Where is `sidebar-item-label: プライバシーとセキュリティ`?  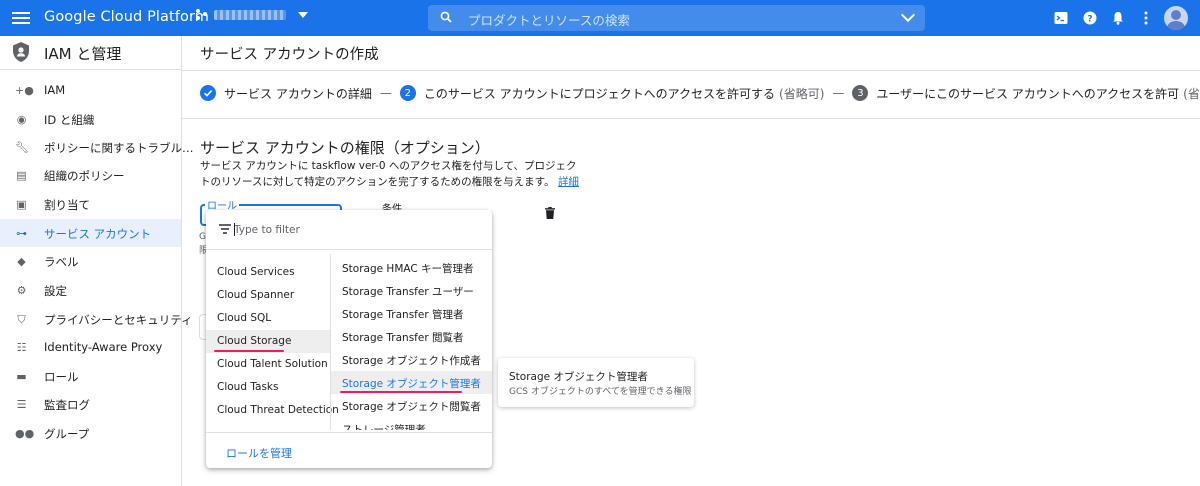
sidebar-item-label: プライバシーとセキュリティ is located at coordinates (118, 320).